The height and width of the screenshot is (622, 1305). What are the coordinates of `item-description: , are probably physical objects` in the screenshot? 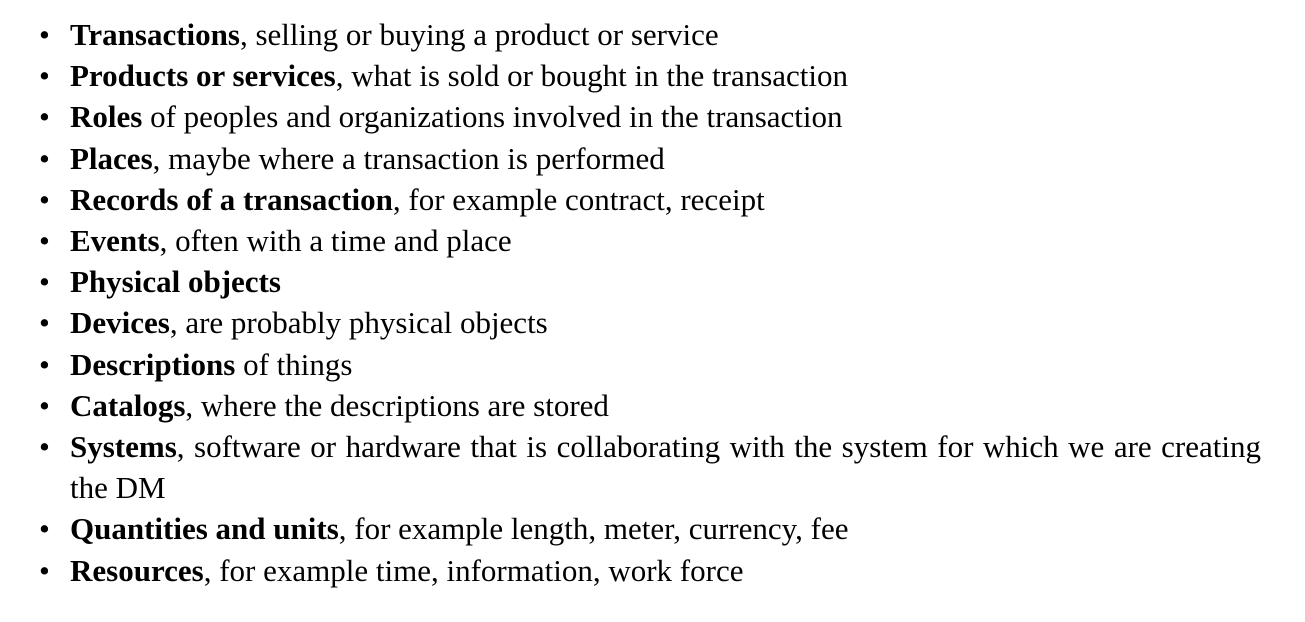 It's located at (358, 323).